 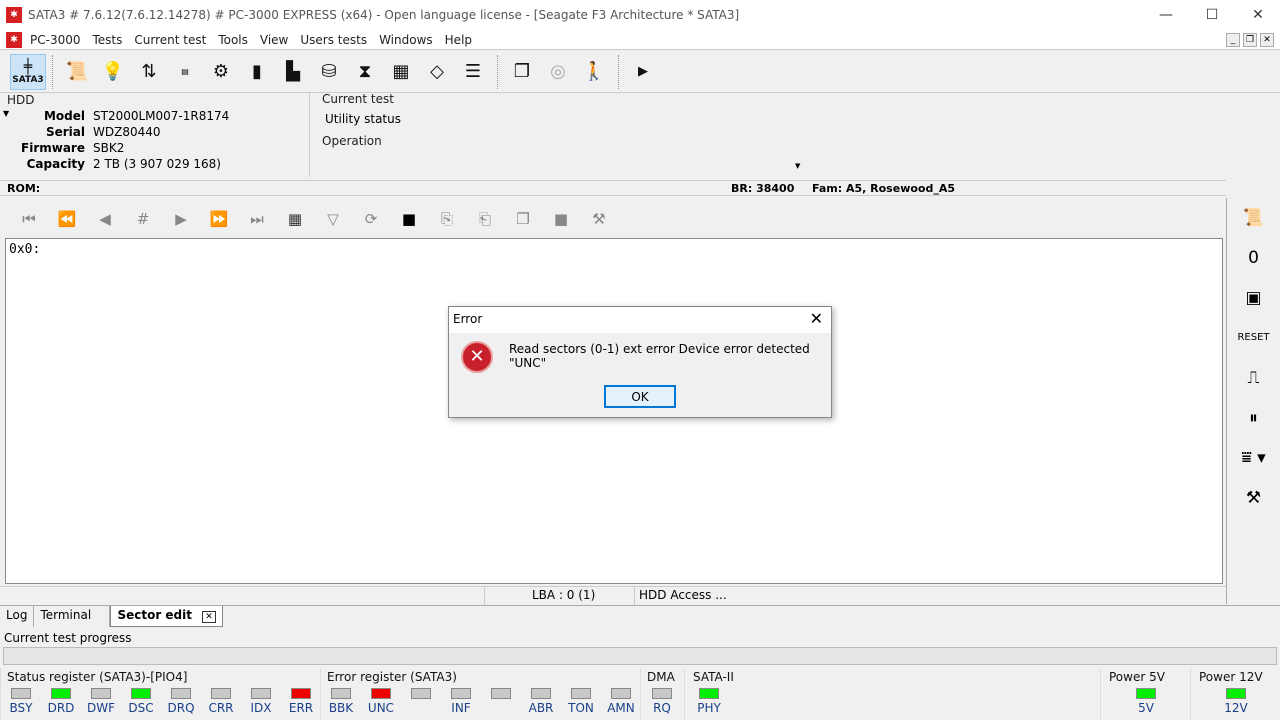 I want to click on prev-sector-icon: ◀, so click(x=105, y=219).